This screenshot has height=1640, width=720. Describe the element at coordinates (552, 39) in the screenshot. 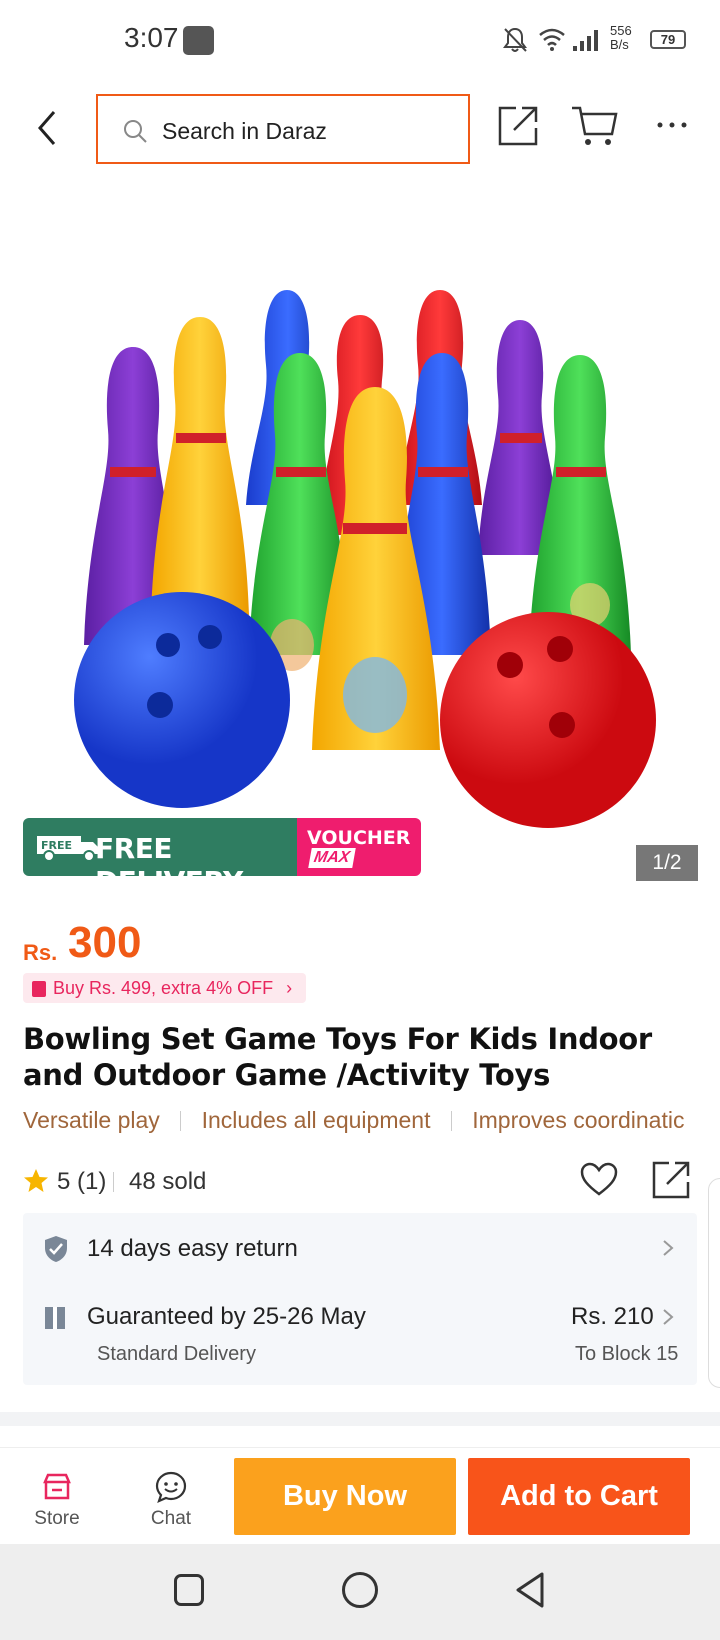

I see `wifi-icon` at that location.